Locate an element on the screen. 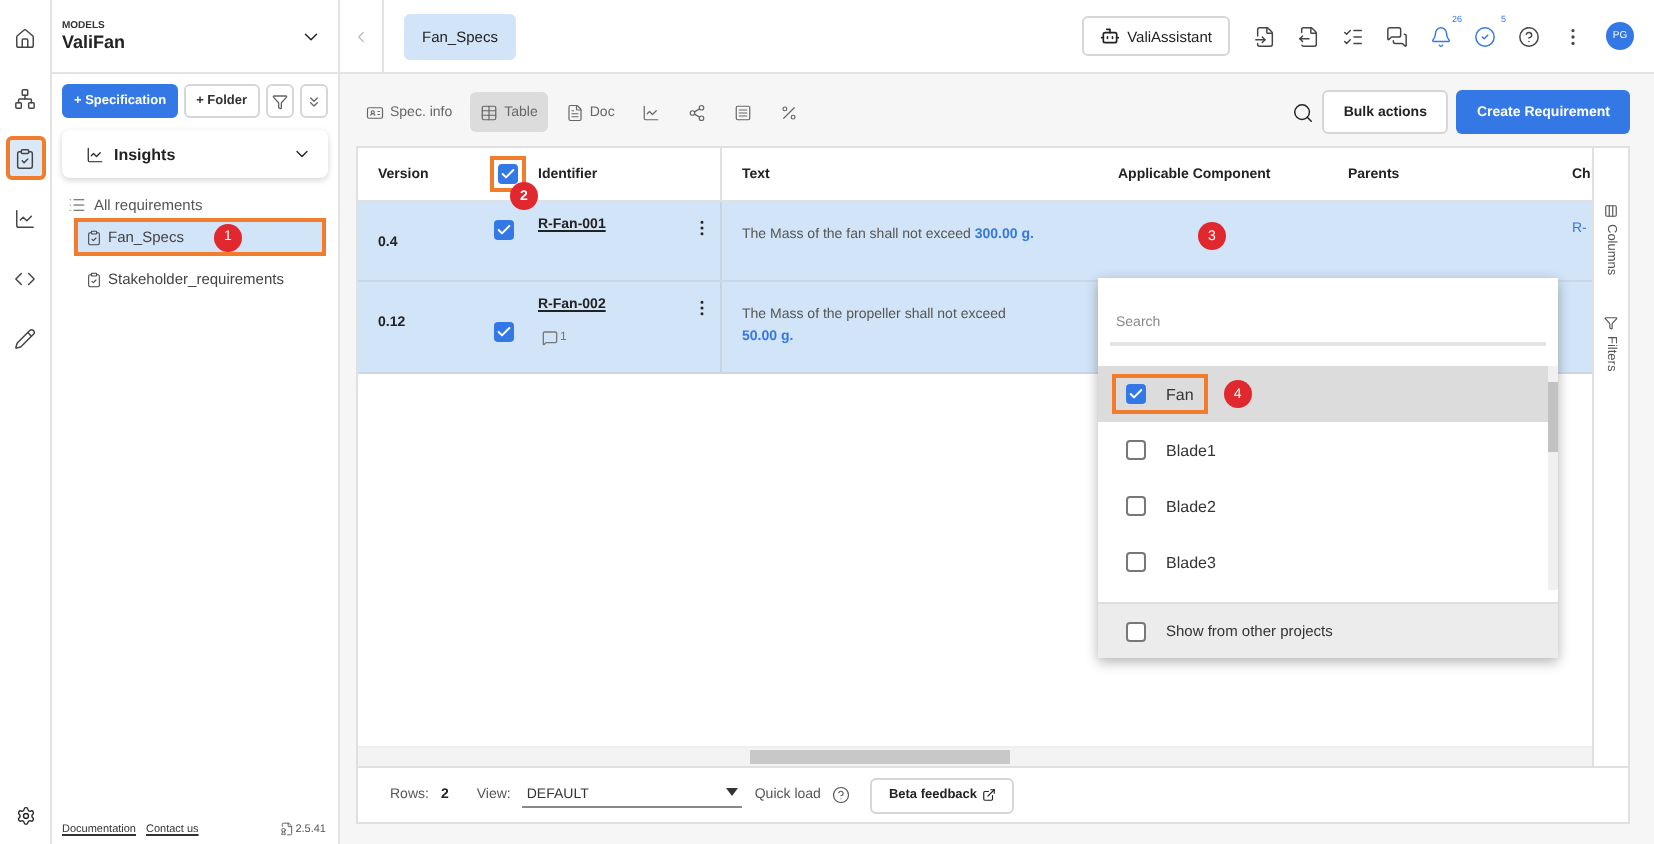 Image resolution: width=1654 pixels, height=844 pixels. insights-title: Insights is located at coordinates (145, 154).